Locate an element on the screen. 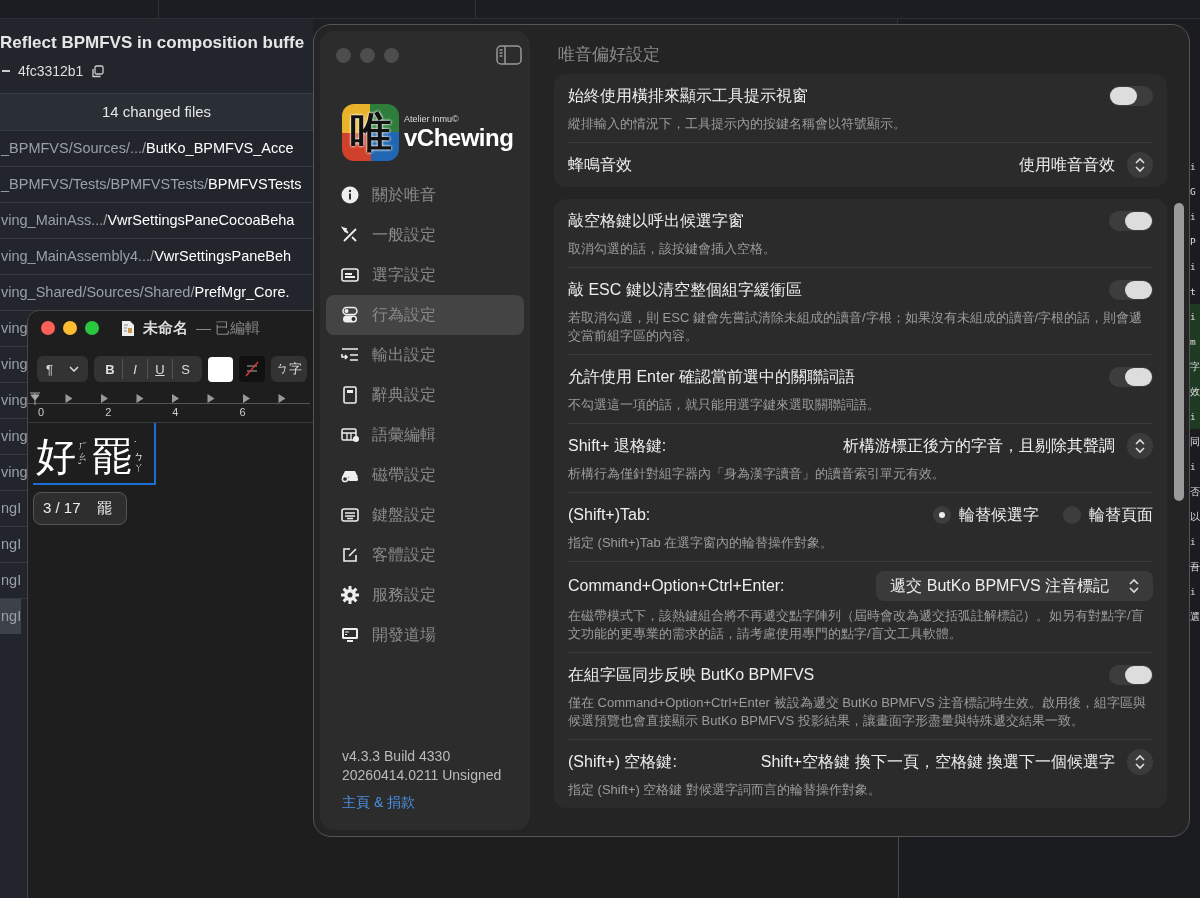  code-line: 以 is located at coordinates (1195, 517).